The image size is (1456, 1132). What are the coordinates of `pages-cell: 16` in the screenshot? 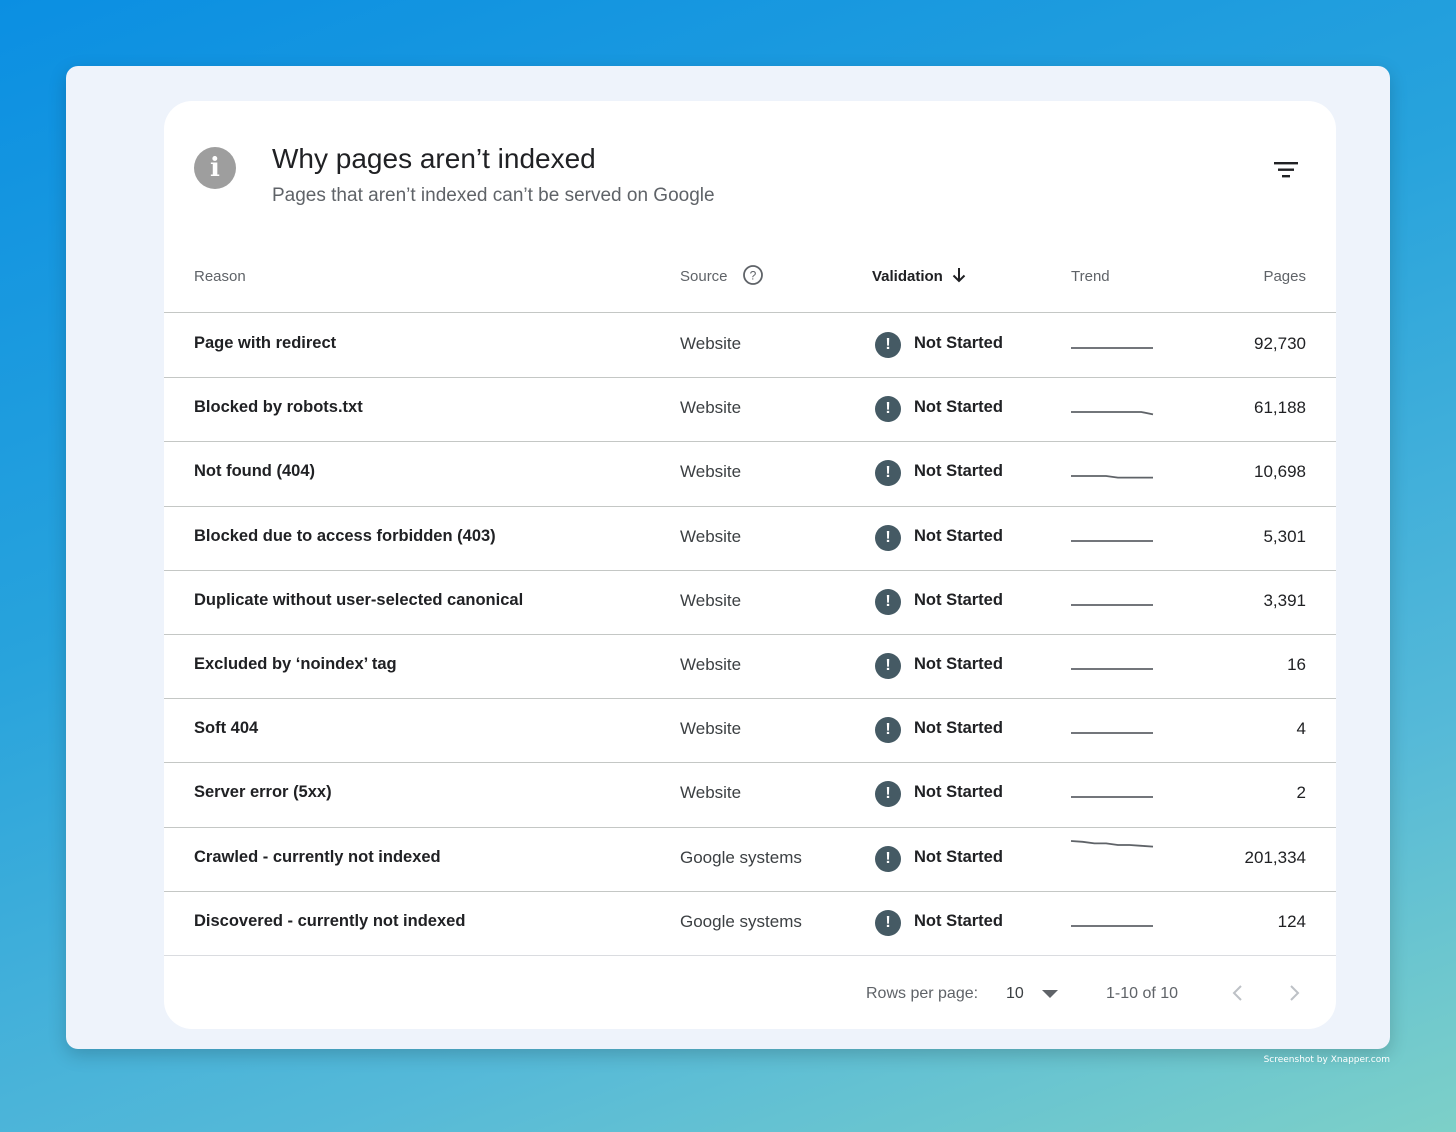 It's located at (1296, 664).